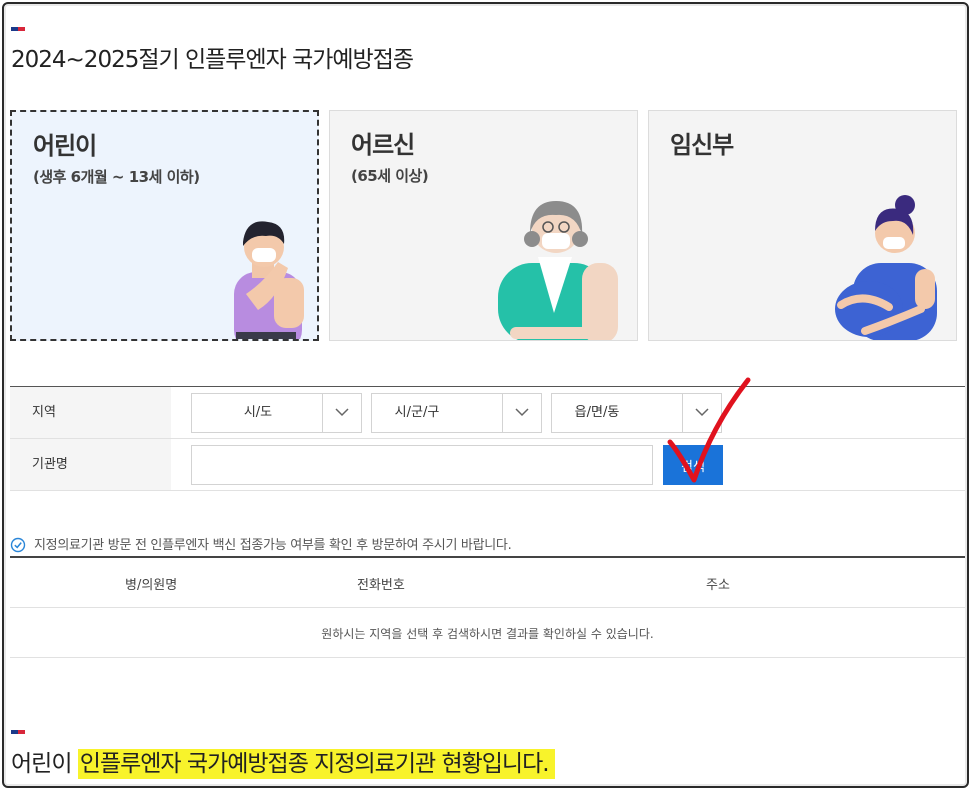 Image resolution: width=973 pixels, height=792 pixels. What do you see at coordinates (164, 225) in the screenshot?
I see `card-children: 어린이 (생후 6개월 ~ 13세 이하)` at bounding box center [164, 225].